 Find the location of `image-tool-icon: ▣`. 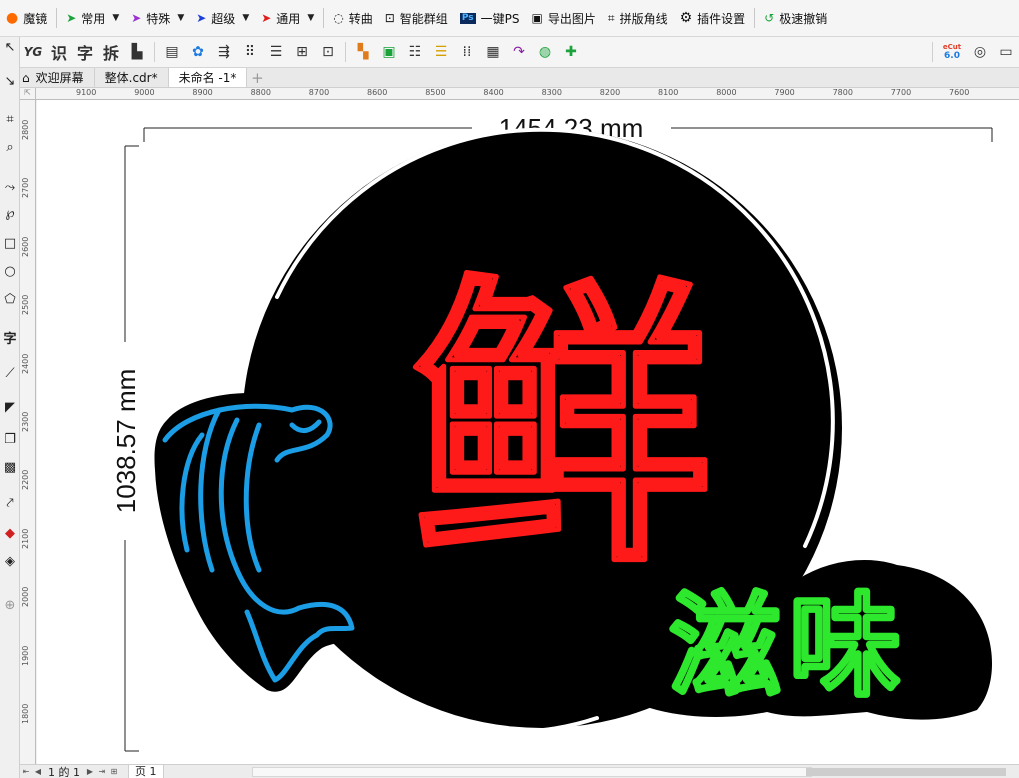

image-tool-icon: ▣ is located at coordinates (389, 52).